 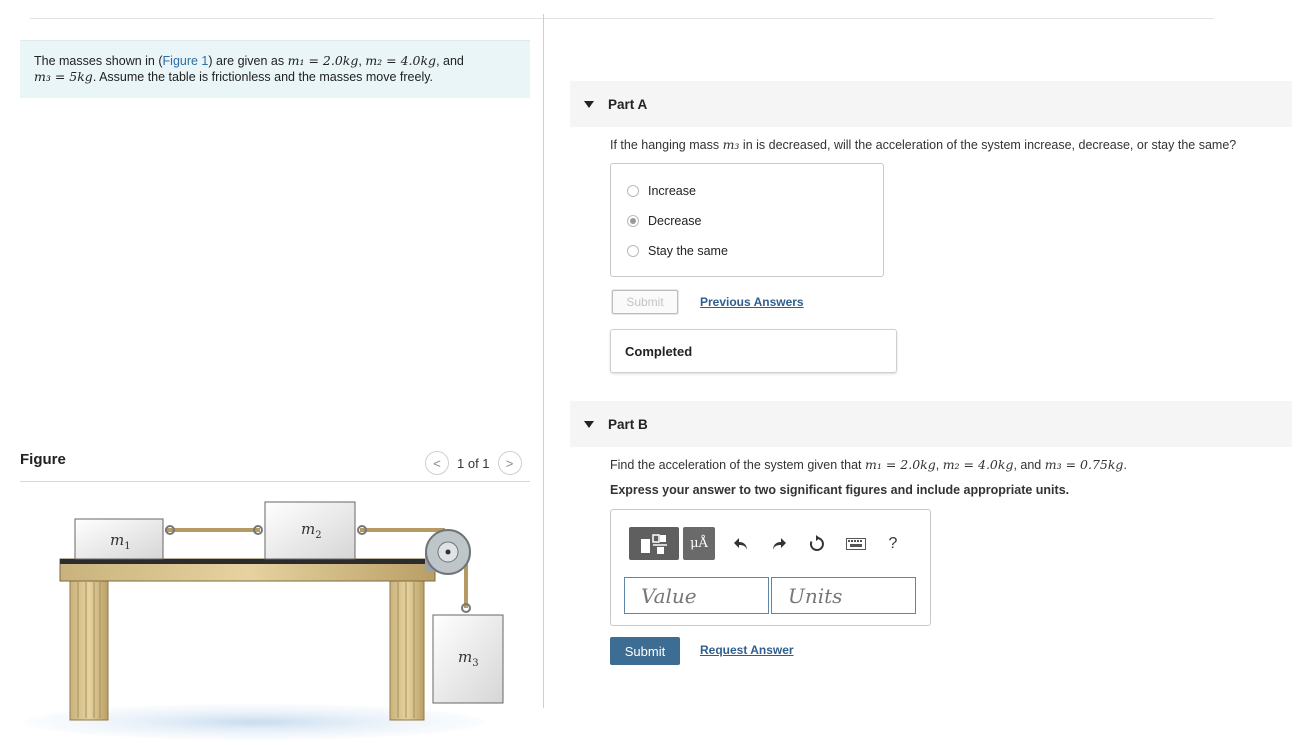 What do you see at coordinates (275, 481) in the screenshot?
I see `figure-rule` at bounding box center [275, 481].